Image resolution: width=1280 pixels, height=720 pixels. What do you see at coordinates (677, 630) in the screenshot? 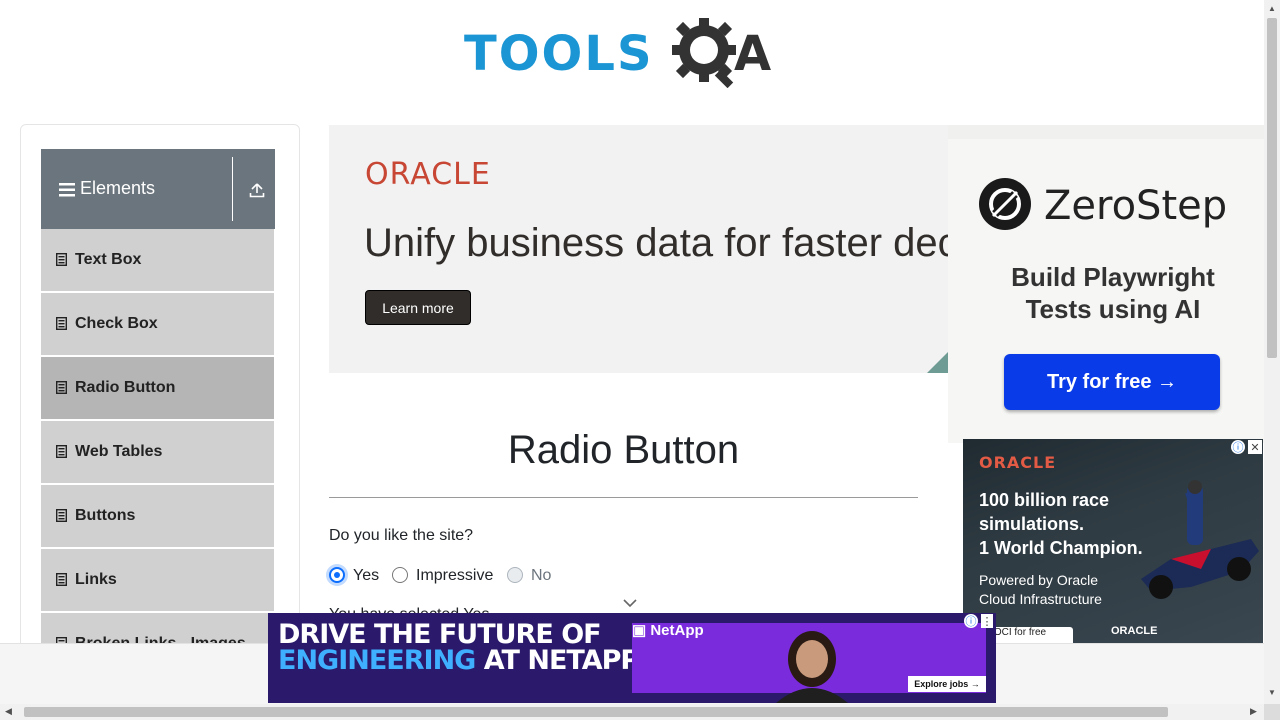
I see `netapp-brand: NetApp` at bounding box center [677, 630].